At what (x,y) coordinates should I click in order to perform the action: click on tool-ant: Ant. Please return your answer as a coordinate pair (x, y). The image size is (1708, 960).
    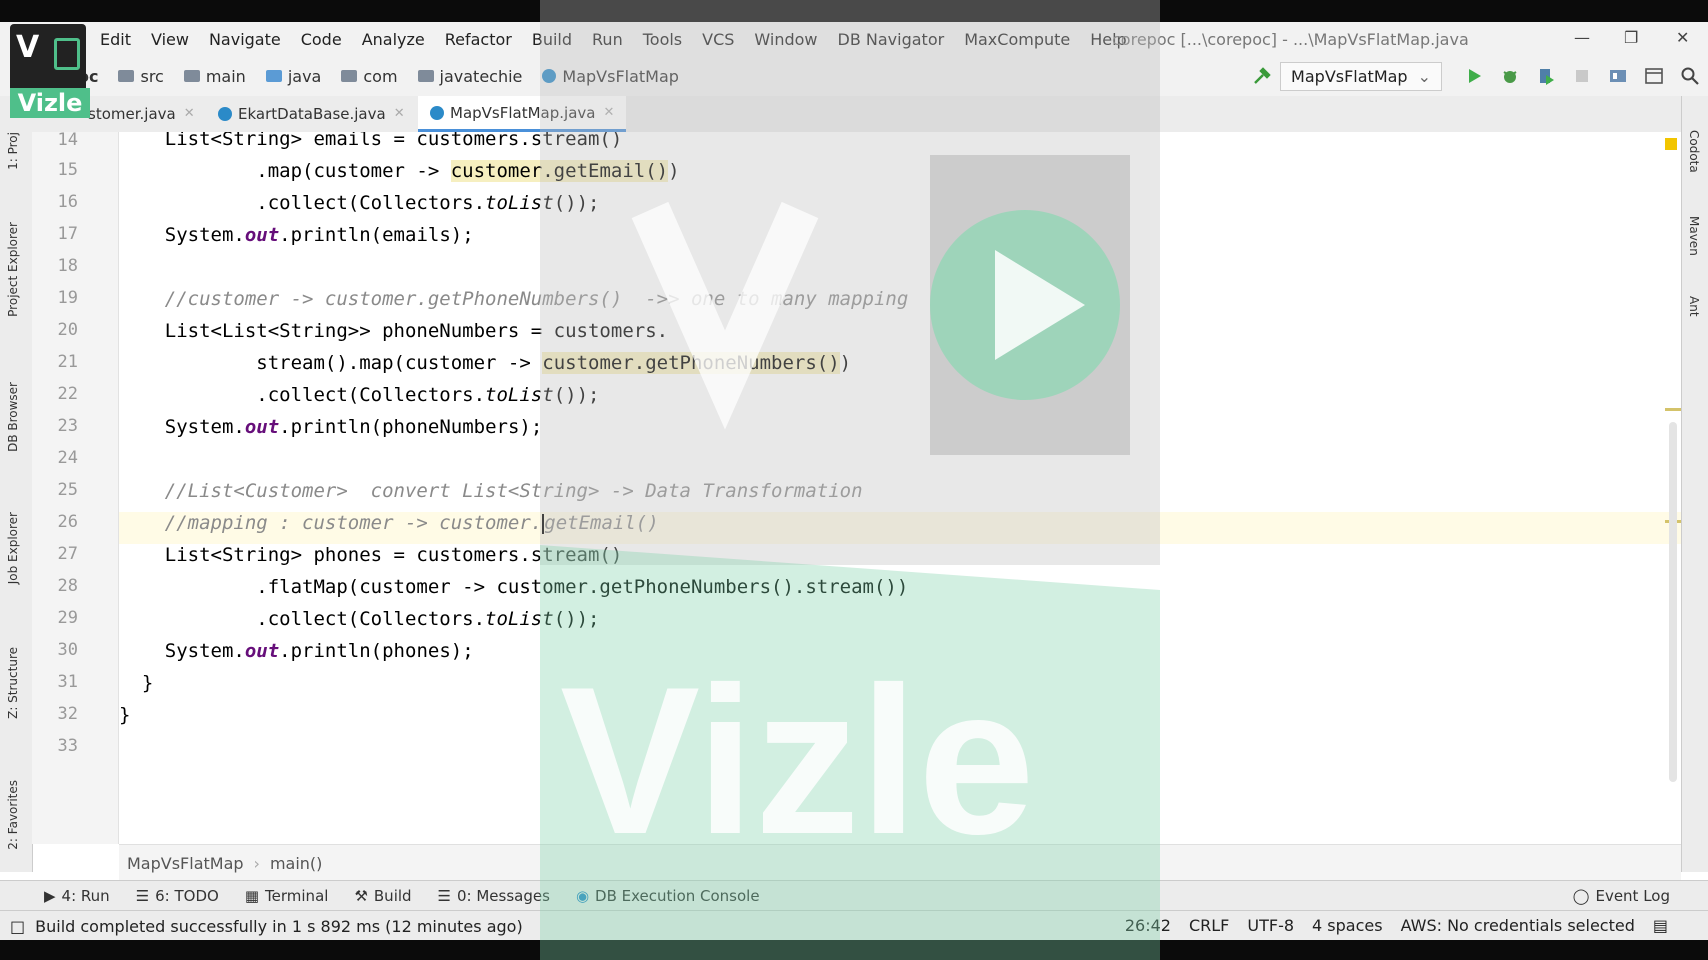
    Looking at the image, I should click on (1694, 306).